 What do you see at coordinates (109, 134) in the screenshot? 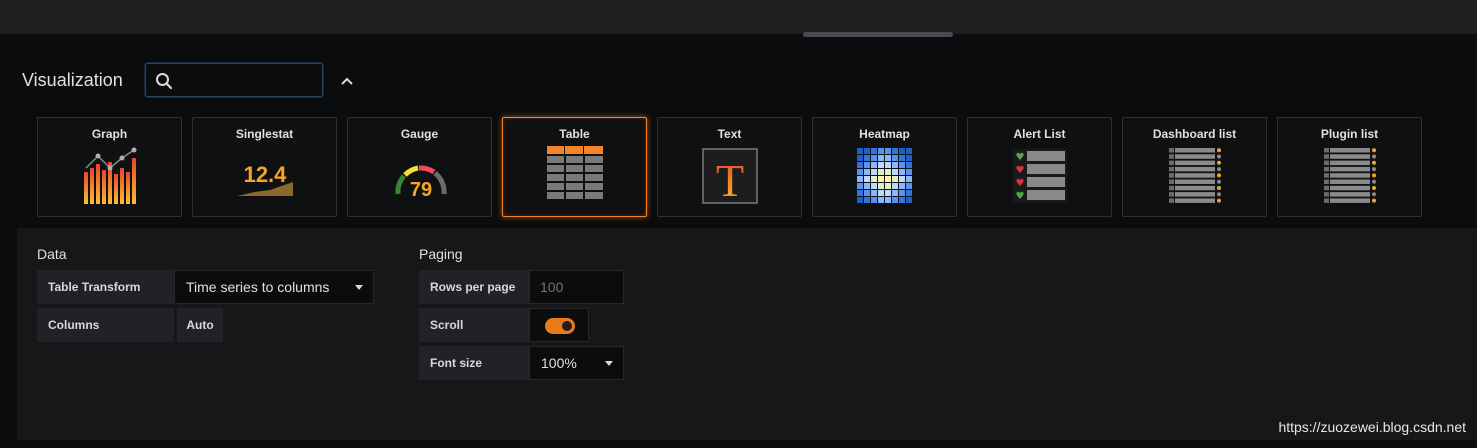
I see `viz-card-label: Graph` at bounding box center [109, 134].